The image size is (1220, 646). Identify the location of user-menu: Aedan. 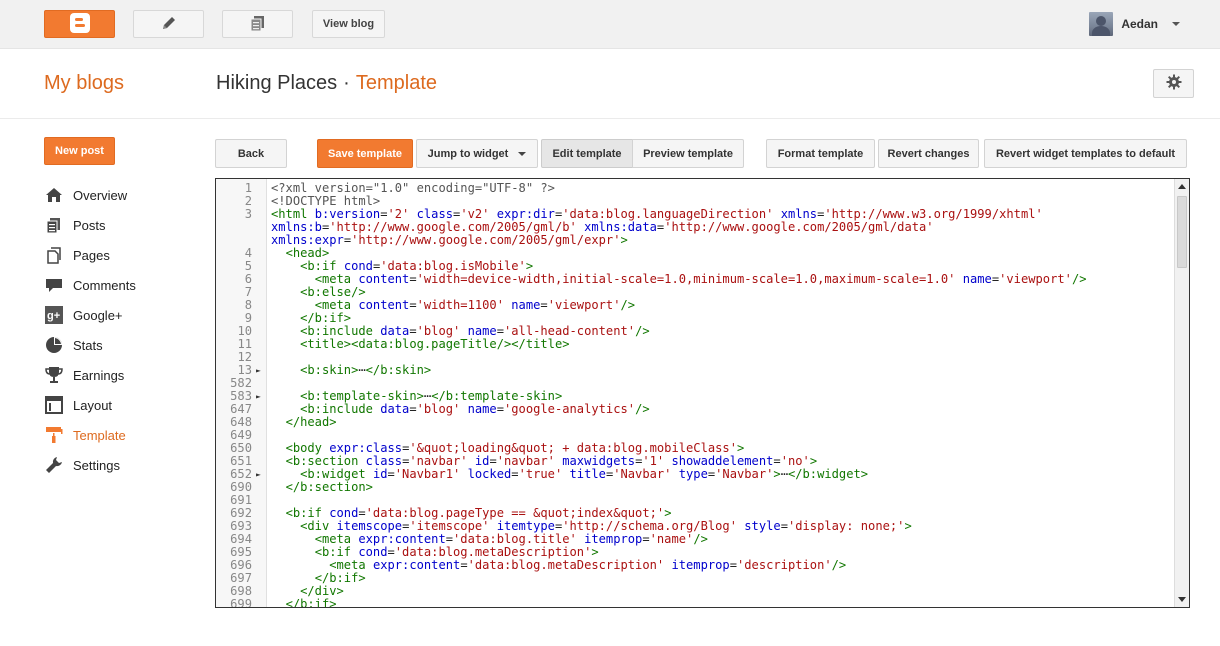
(1134, 24).